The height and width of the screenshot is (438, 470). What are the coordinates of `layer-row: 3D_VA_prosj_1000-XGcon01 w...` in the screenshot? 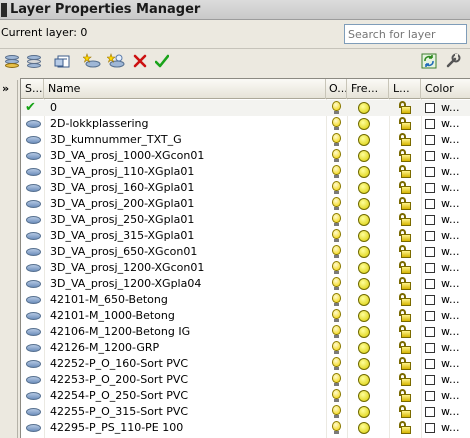 It's located at (245, 156).